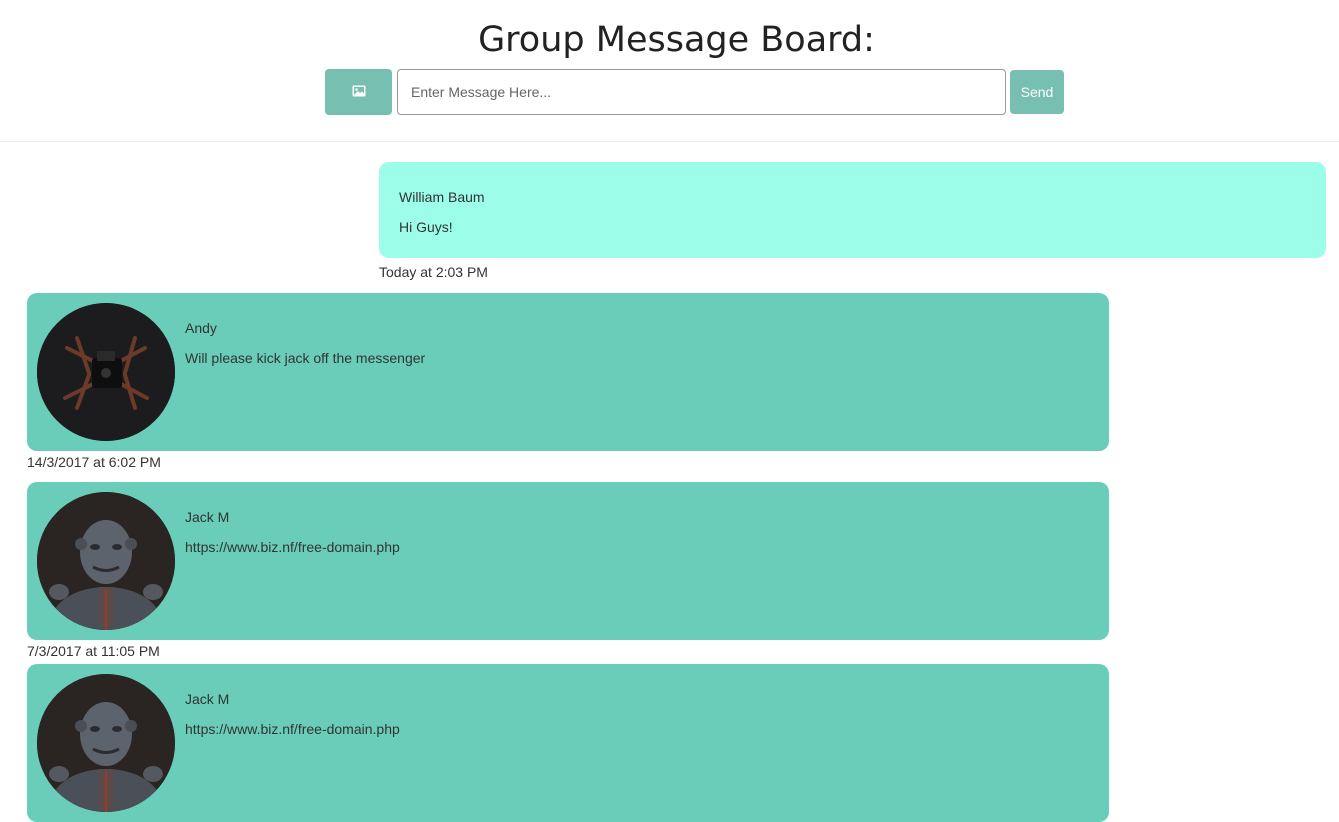 This screenshot has height=822, width=1339. What do you see at coordinates (433, 272) in the screenshot?
I see `message-timestamp: Today at 2:03 PM` at bounding box center [433, 272].